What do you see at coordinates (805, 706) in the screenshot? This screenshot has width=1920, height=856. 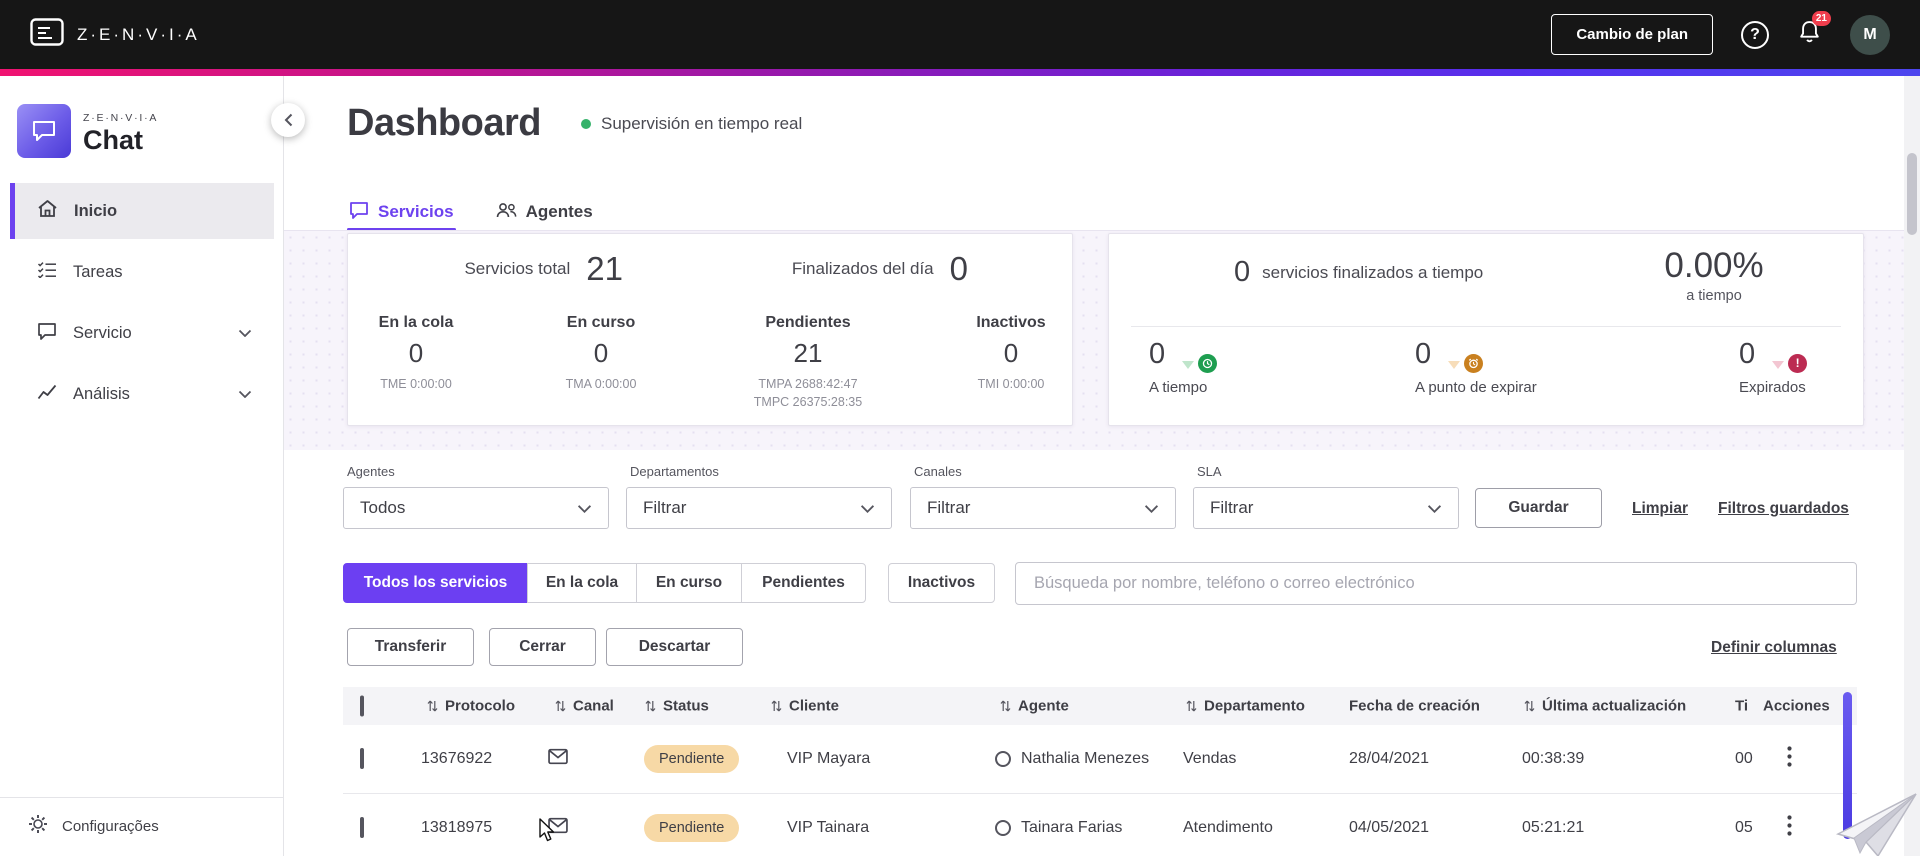 I see `col-header-cliente: Cliente` at bounding box center [805, 706].